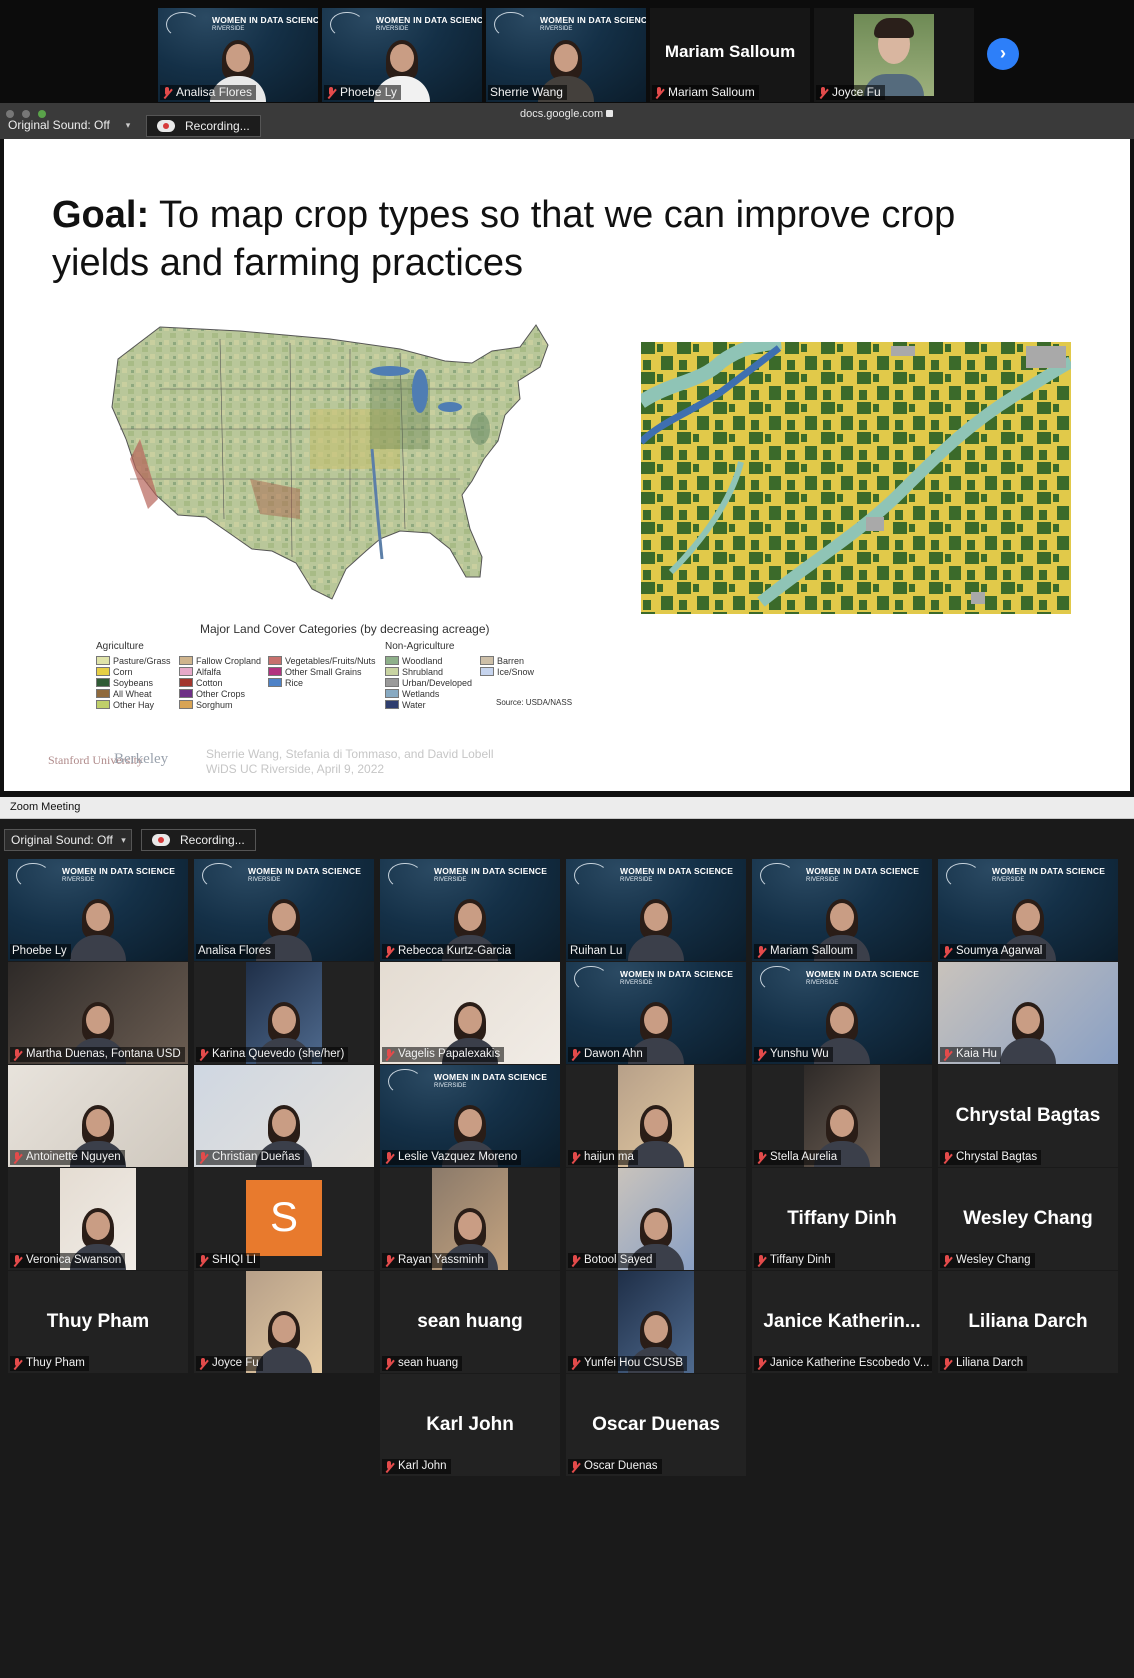 The image size is (1134, 1678). Describe the element at coordinates (470, 1219) in the screenshot. I see `participant-tile: Rayan Yassminh` at that location.